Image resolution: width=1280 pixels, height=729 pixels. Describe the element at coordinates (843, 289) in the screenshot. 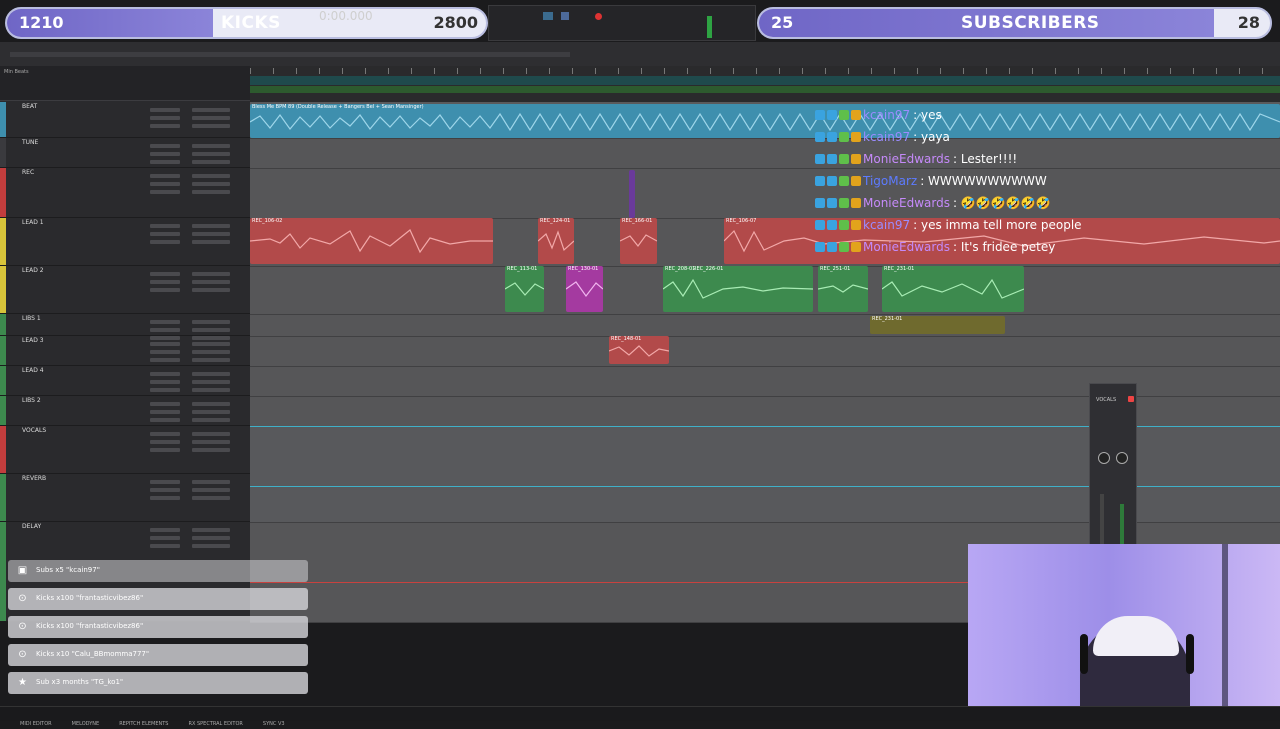

I see `clip-lead2-5: REC_251-01` at that location.